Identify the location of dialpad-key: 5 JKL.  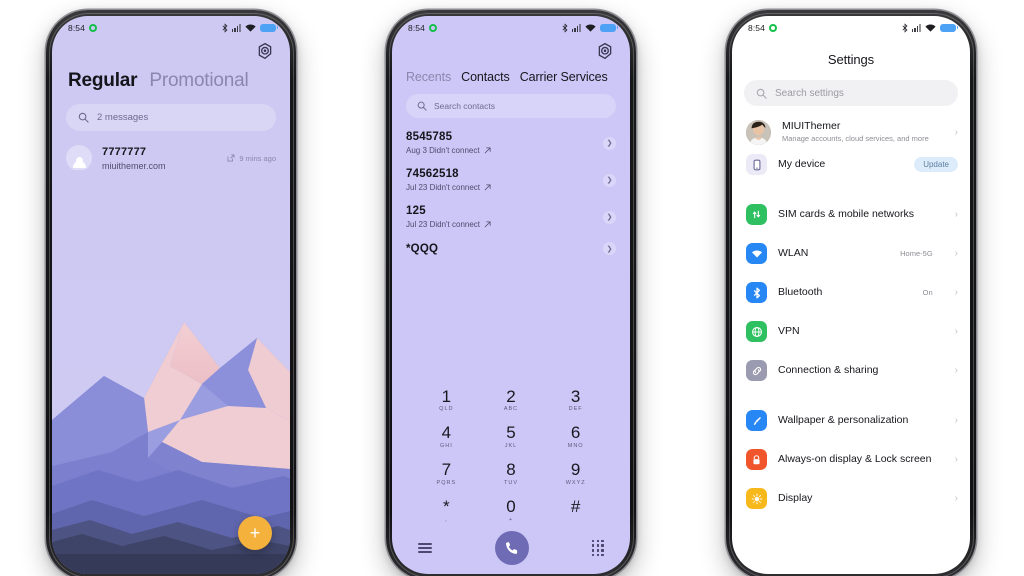
(511, 436).